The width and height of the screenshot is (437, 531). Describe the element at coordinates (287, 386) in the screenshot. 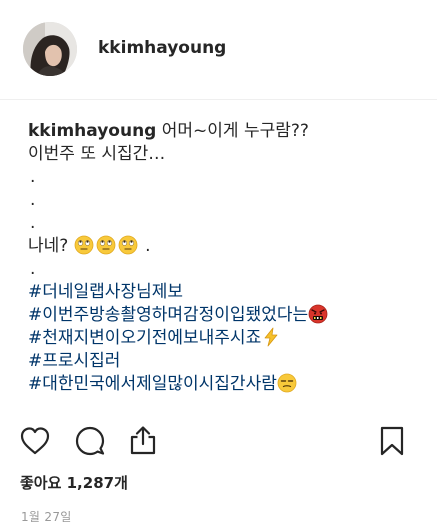

I see `unamused-face-emoji` at that location.